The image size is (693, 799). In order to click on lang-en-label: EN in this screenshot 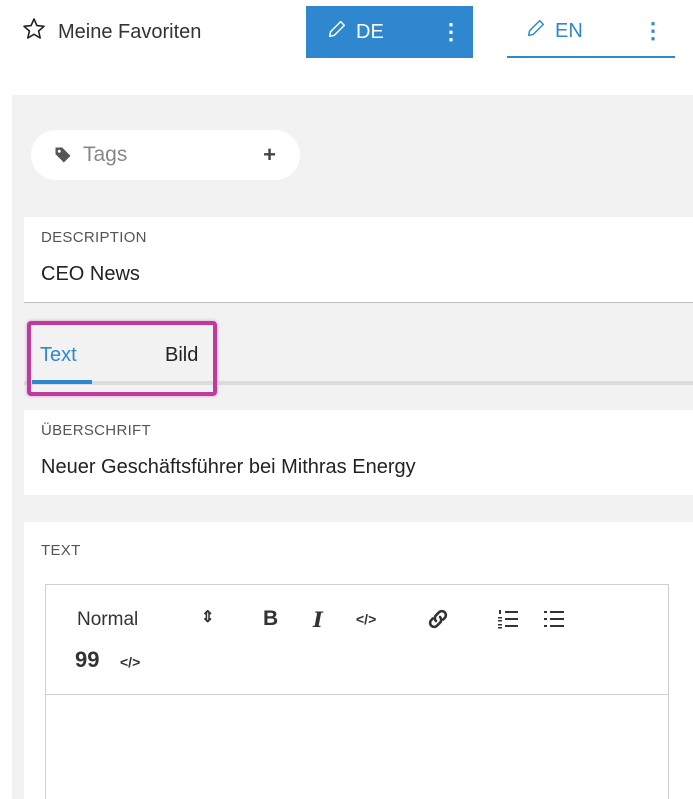, I will do `click(569, 30)`.